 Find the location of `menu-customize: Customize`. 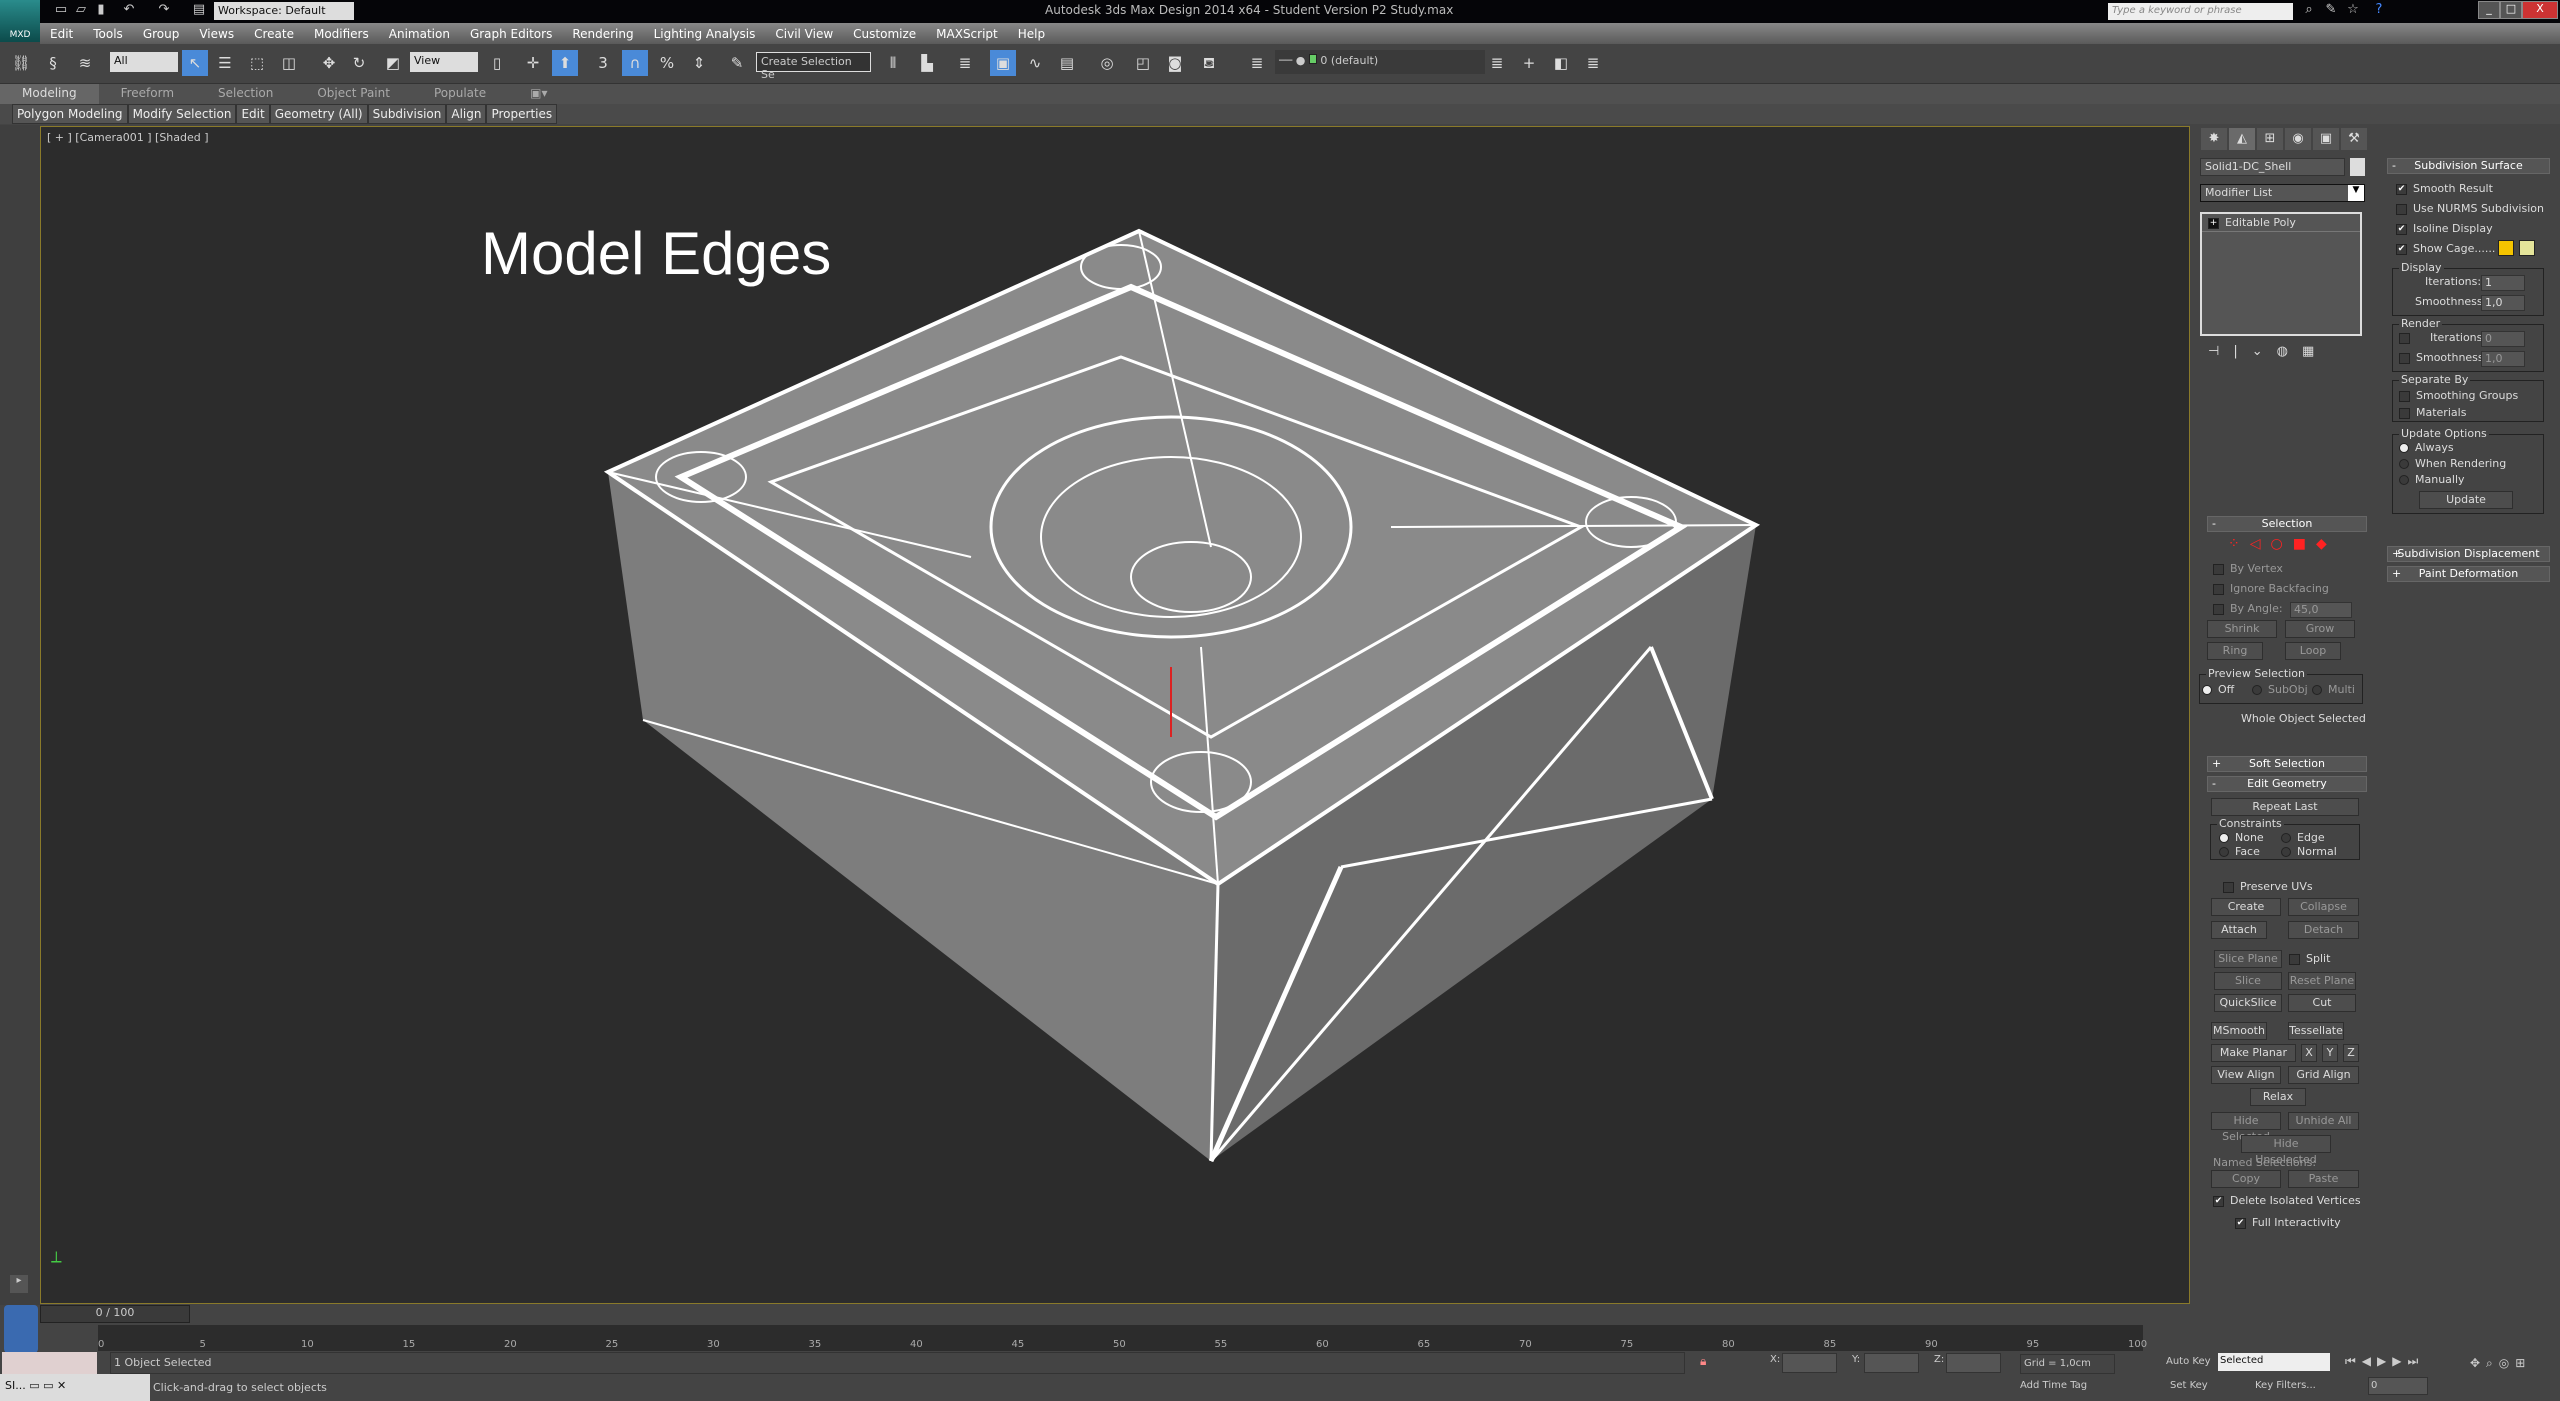

menu-customize: Customize is located at coordinates (884, 34).